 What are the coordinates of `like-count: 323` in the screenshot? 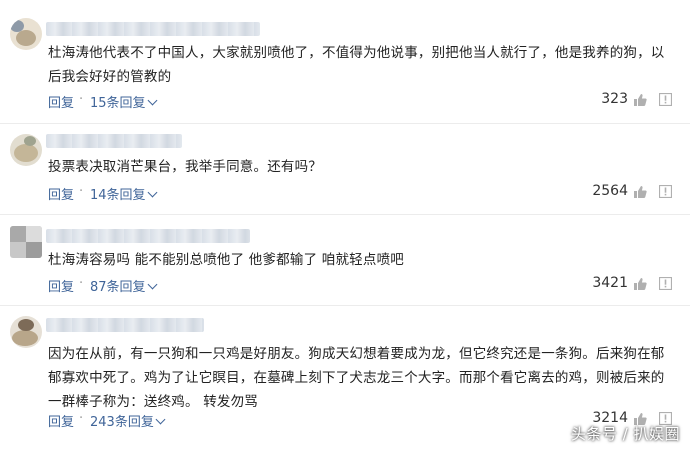 It's located at (614, 99).